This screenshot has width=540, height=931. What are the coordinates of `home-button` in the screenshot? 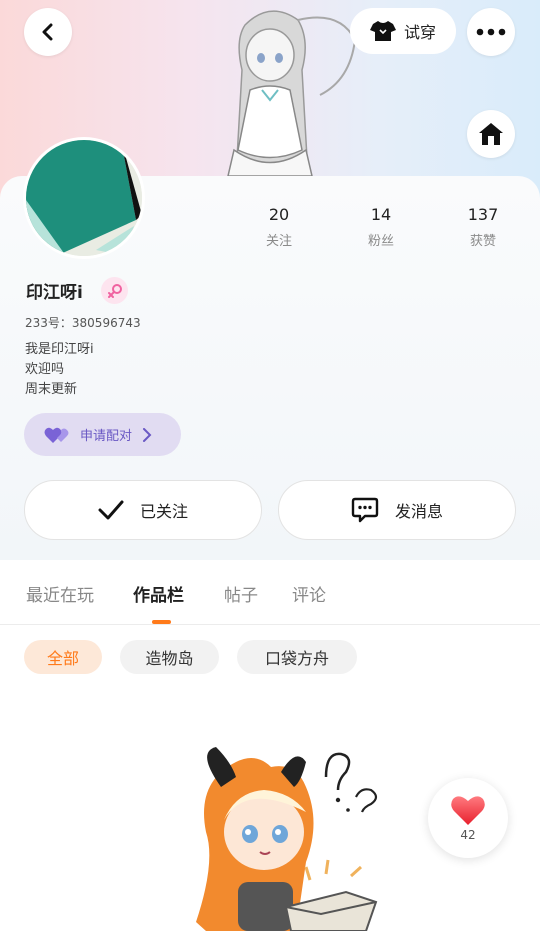 It's located at (491, 134).